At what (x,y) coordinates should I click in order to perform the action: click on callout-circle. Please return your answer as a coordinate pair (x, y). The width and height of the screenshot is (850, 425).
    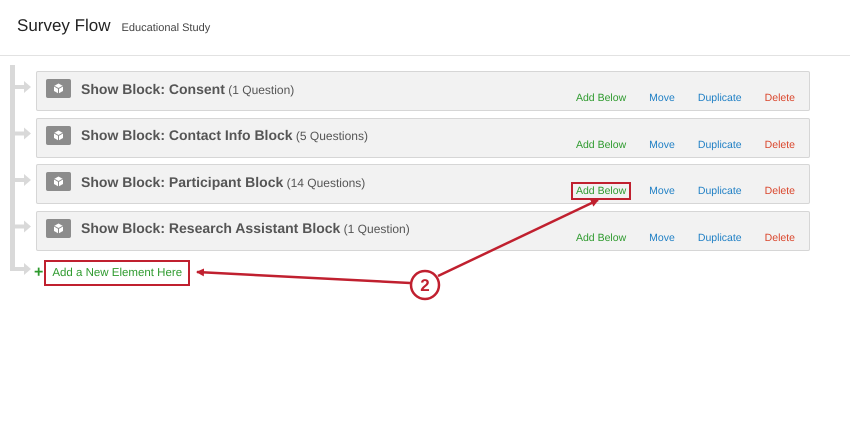
    Looking at the image, I should click on (425, 285).